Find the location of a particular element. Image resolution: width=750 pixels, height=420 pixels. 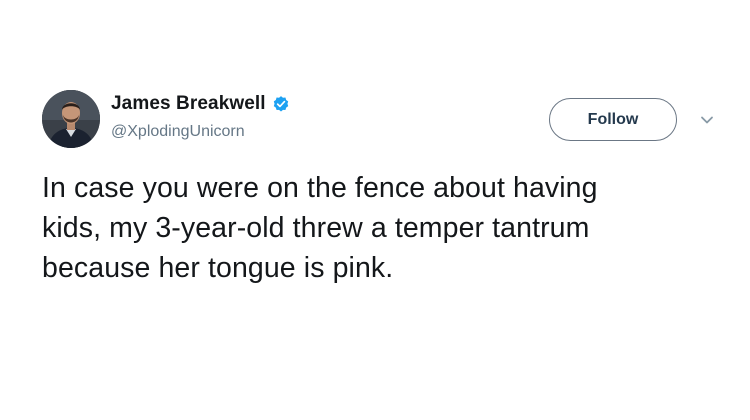

tweet-text-line: because her tongue is pink. is located at coordinates (218, 268).